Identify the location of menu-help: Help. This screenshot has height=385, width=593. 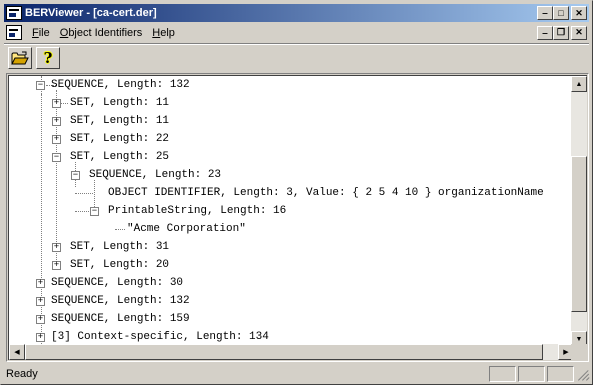
(164, 33).